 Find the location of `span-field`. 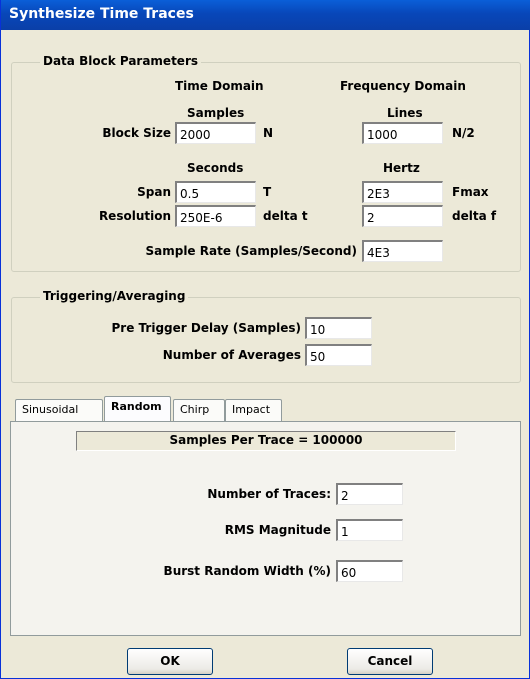

span-field is located at coordinates (215, 192).